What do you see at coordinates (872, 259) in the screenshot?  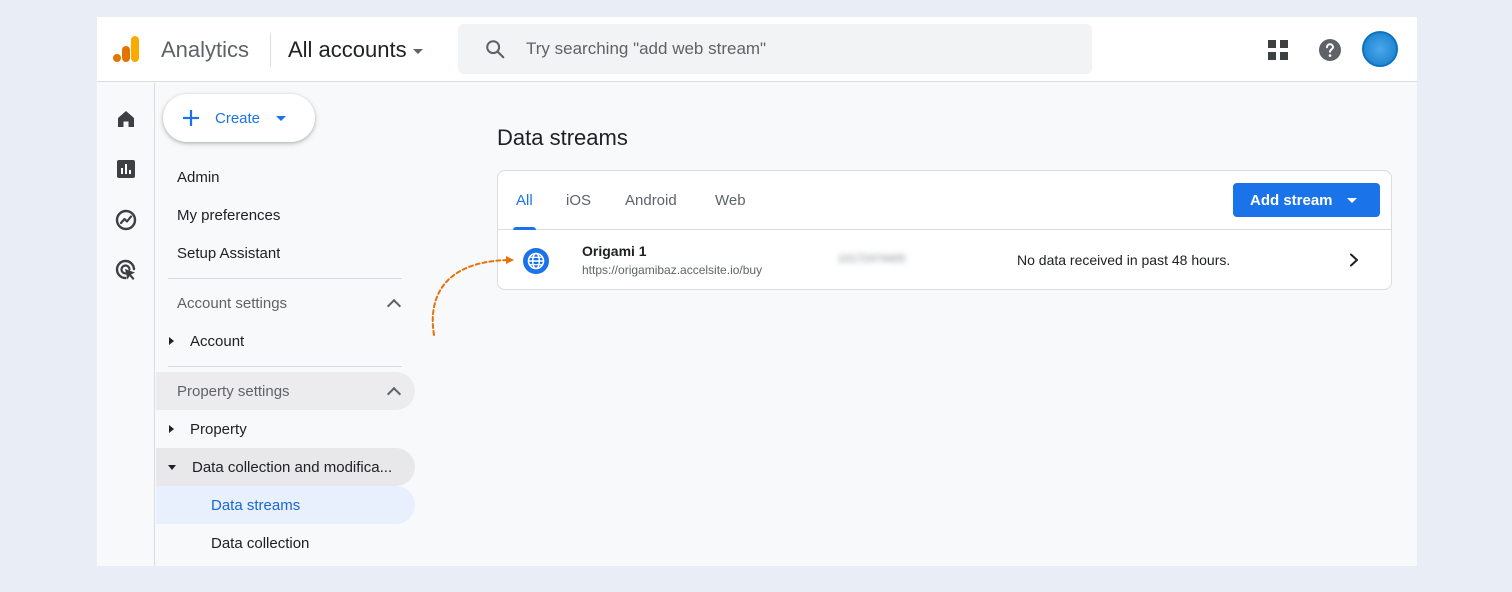 I see `stream-id: 10172474405` at bounding box center [872, 259].